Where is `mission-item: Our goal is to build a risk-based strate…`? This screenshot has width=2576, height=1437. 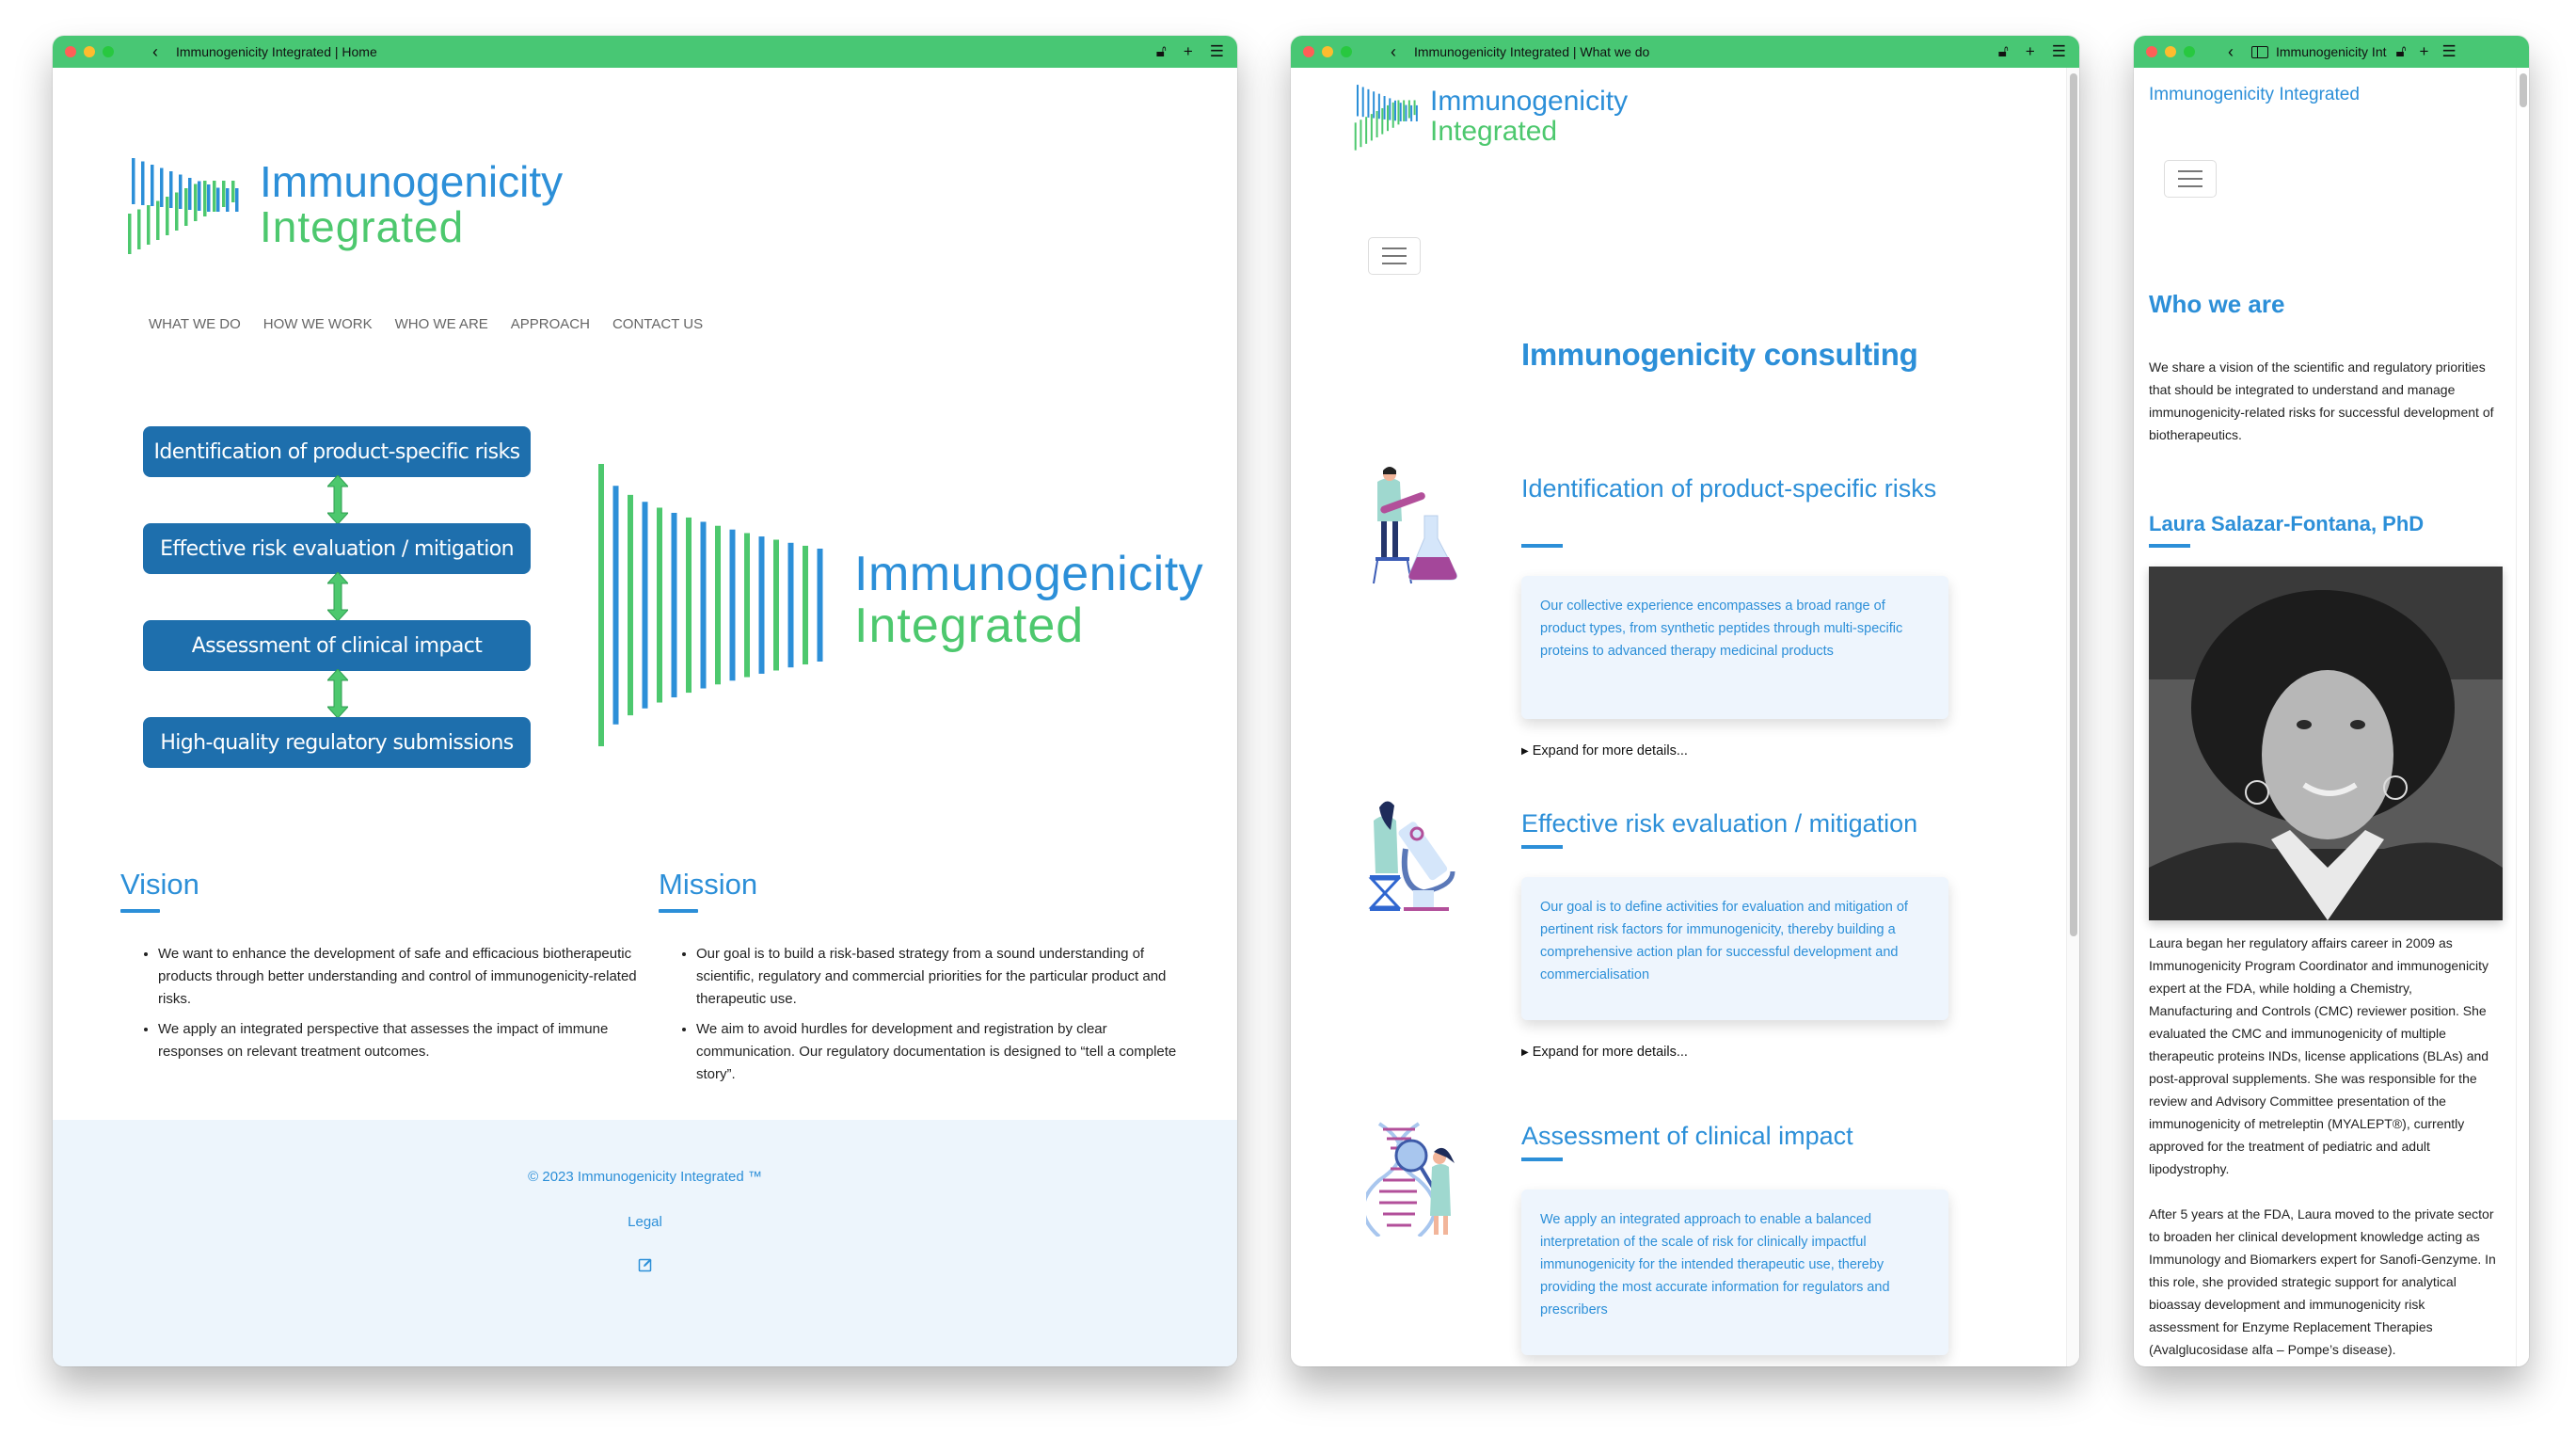
mission-item: Our goal is to build a risk-based strate… is located at coordinates (941, 977).